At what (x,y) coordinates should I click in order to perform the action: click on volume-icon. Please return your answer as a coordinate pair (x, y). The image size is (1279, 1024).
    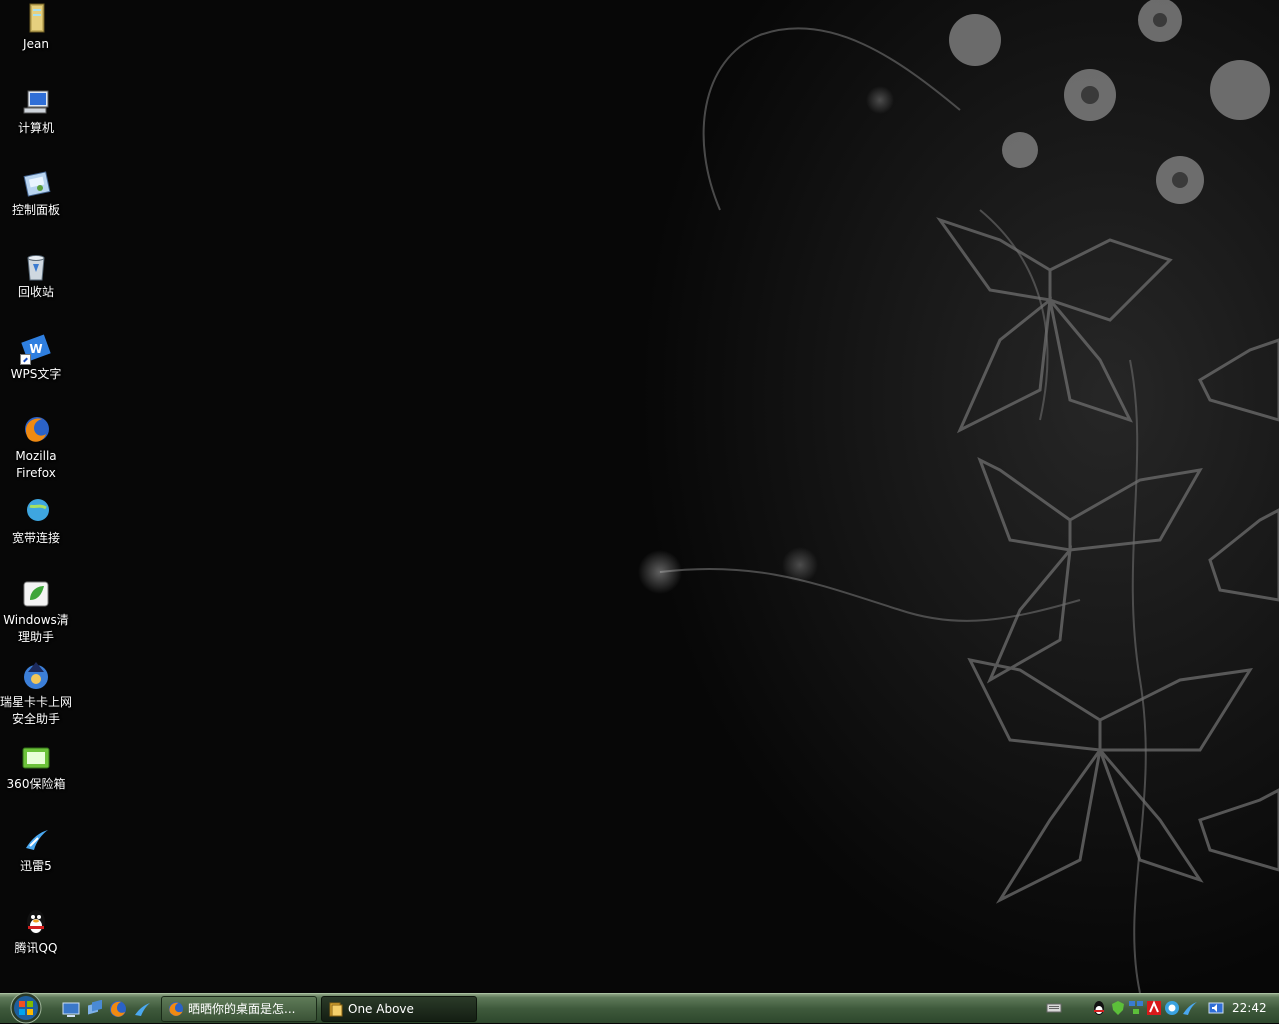
    Looking at the image, I should click on (1216, 1008).